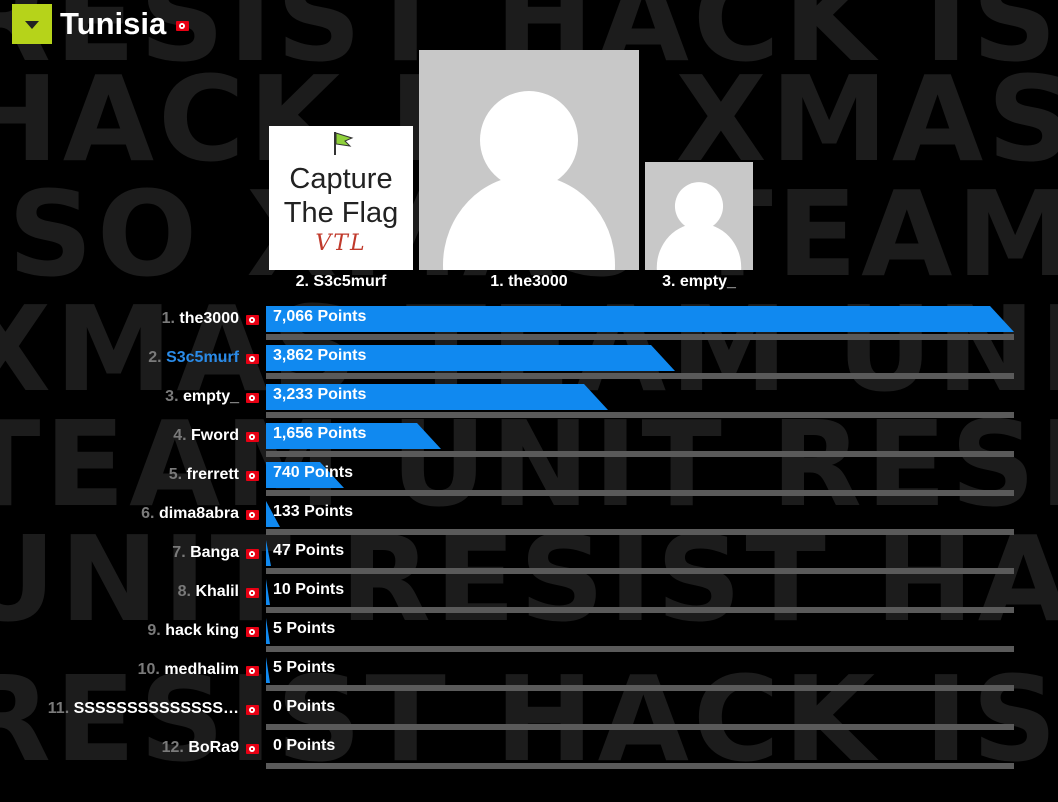 This screenshot has width=1058, height=802. What do you see at coordinates (201, 669) in the screenshot?
I see `player-name: medhalim` at bounding box center [201, 669].